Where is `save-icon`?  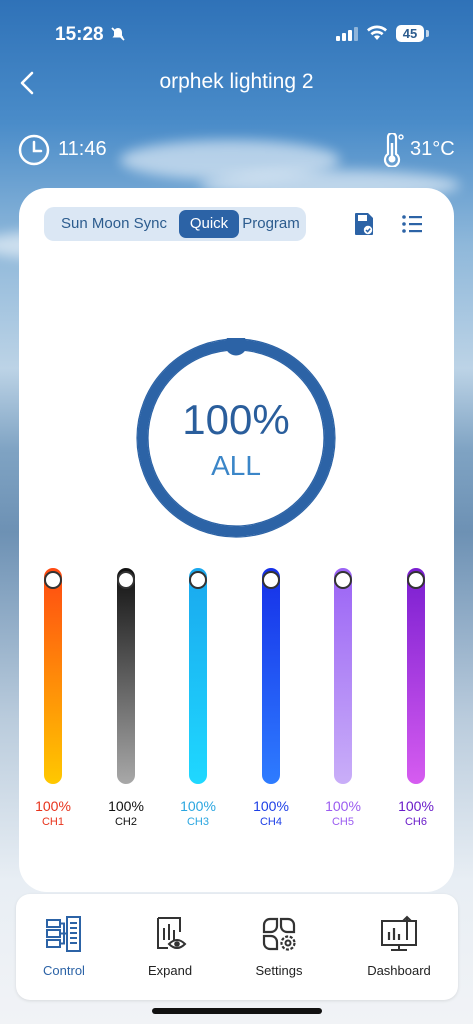
save-icon is located at coordinates (364, 226).